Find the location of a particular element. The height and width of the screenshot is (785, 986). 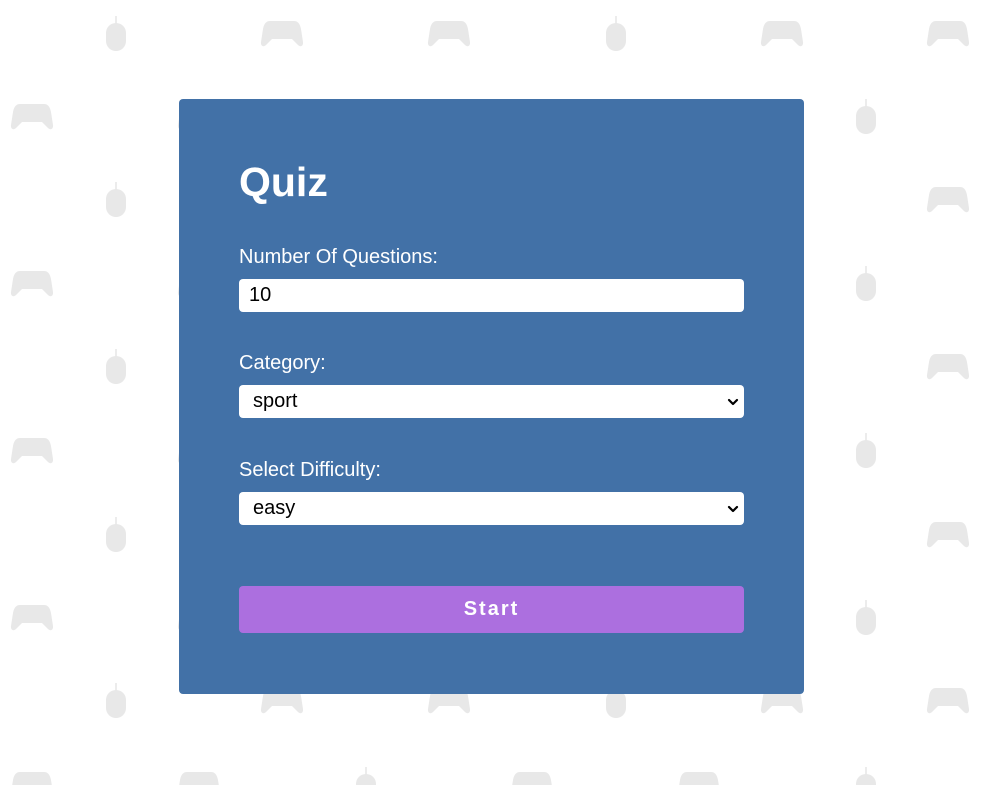

start-button: Start is located at coordinates (491, 609).